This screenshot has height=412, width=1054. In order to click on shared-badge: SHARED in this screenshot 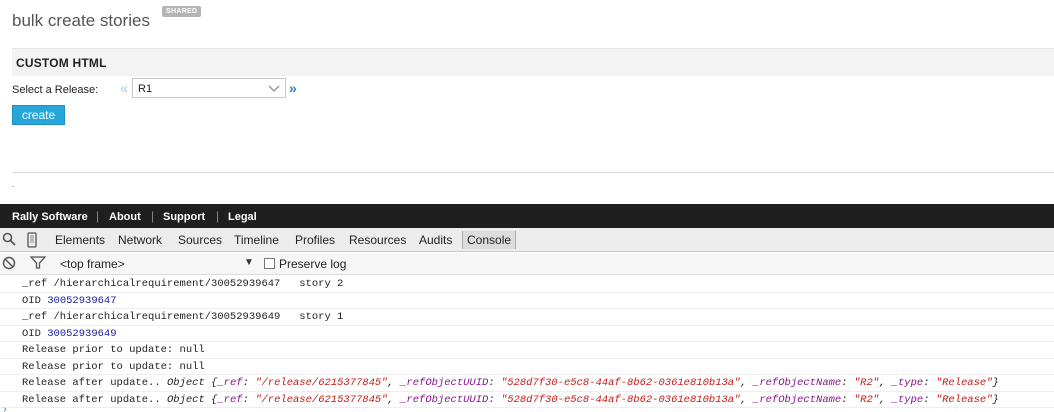, I will do `click(182, 11)`.